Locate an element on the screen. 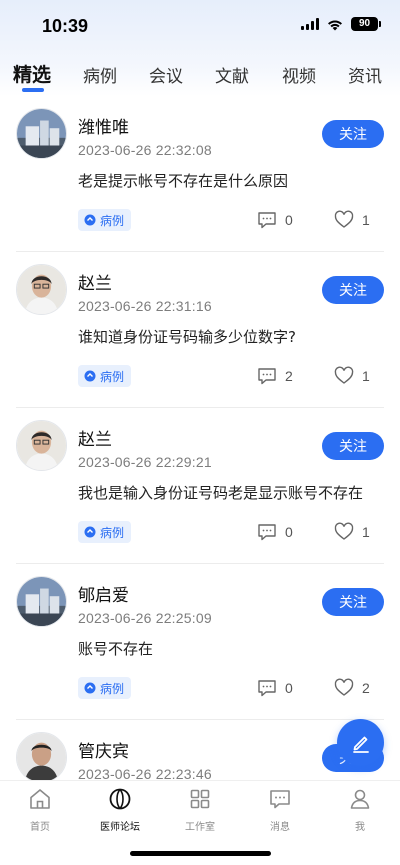 Image resolution: width=400 pixels, height=865 pixels. tab-news: 资讯 is located at coordinates (365, 74).